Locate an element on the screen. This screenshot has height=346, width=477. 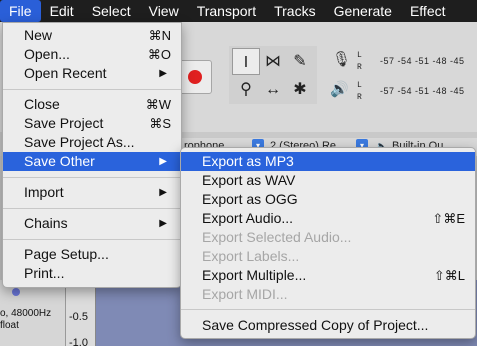
menu-generate: Generate is located at coordinates (363, 11).